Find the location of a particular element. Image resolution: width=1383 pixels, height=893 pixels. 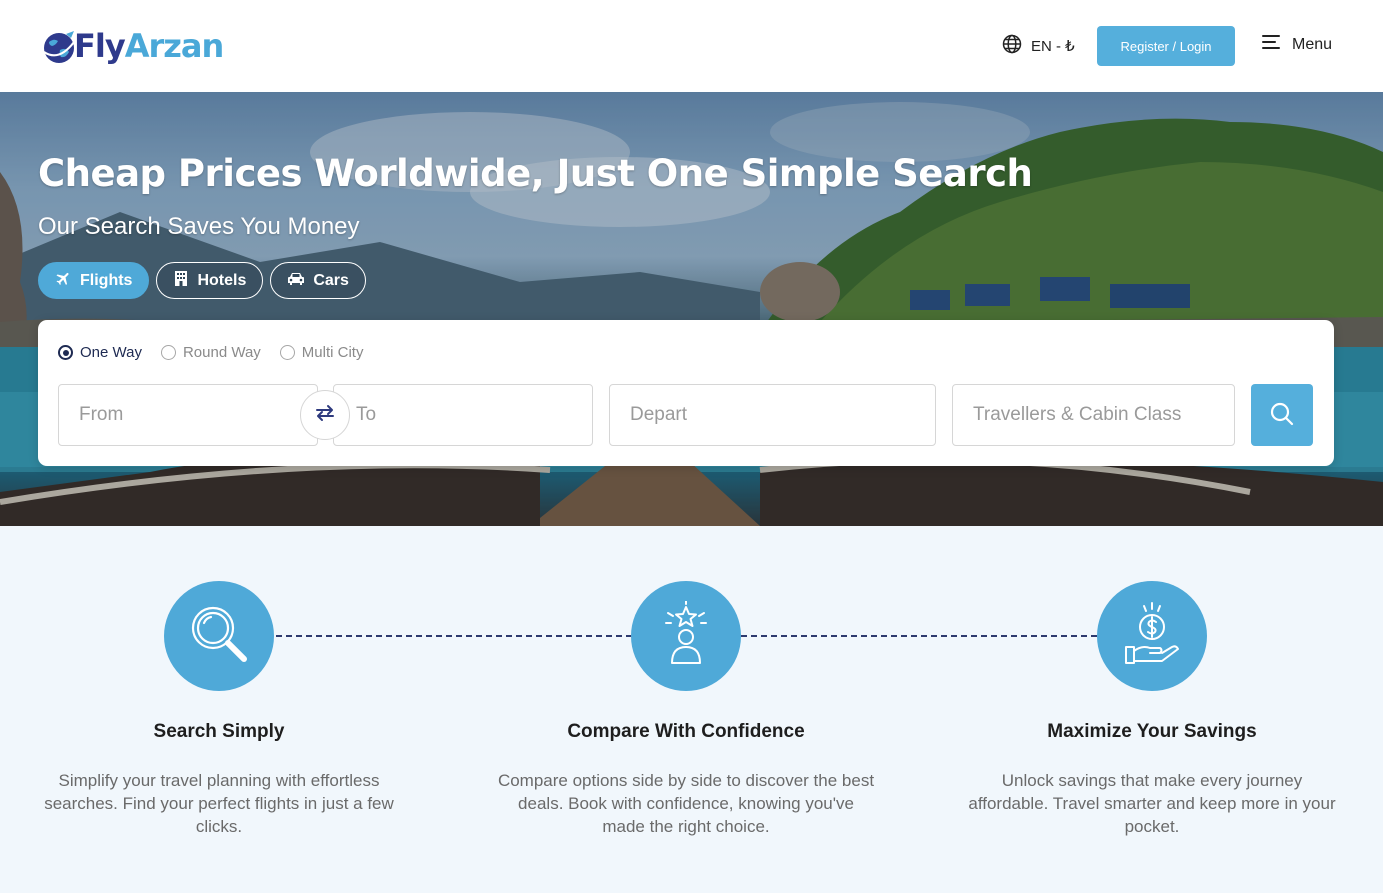

globe-icon is located at coordinates (1012, 46).